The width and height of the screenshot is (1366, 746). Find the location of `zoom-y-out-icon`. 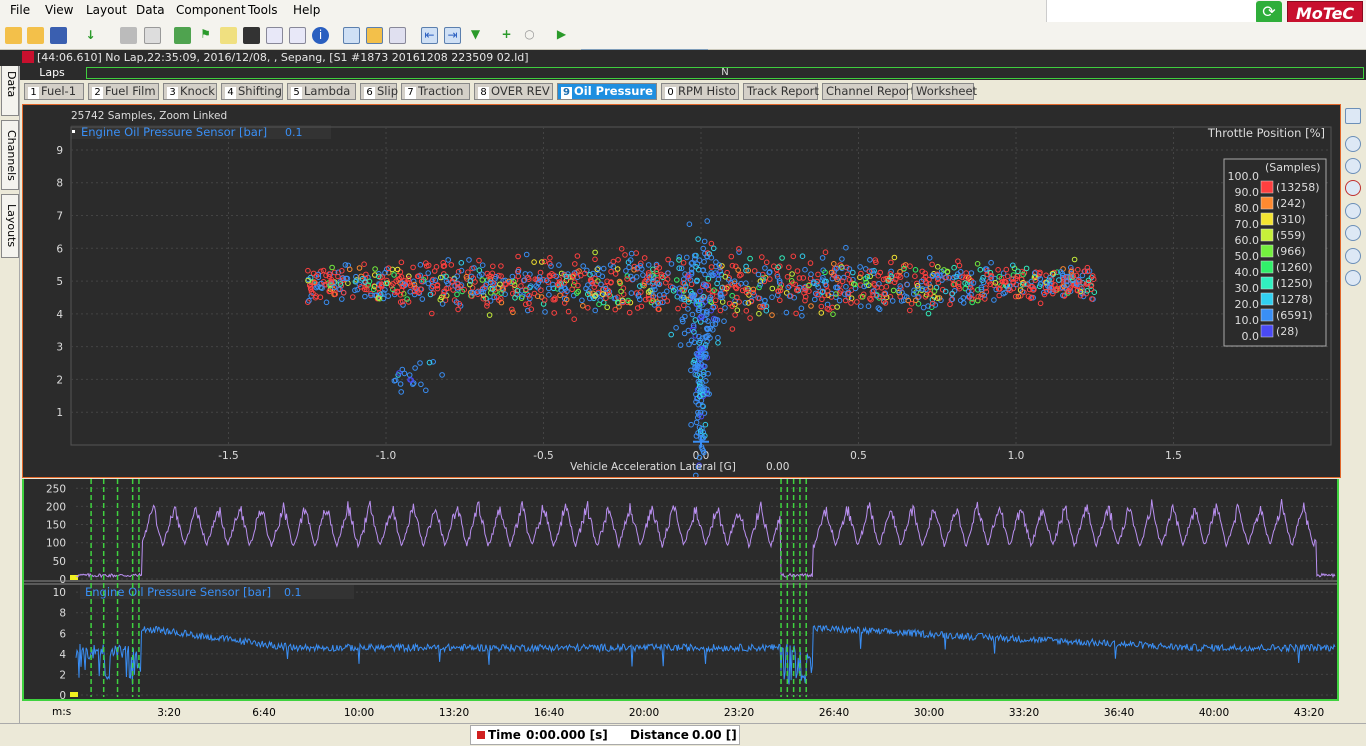

zoom-y-out-icon is located at coordinates (1353, 278).